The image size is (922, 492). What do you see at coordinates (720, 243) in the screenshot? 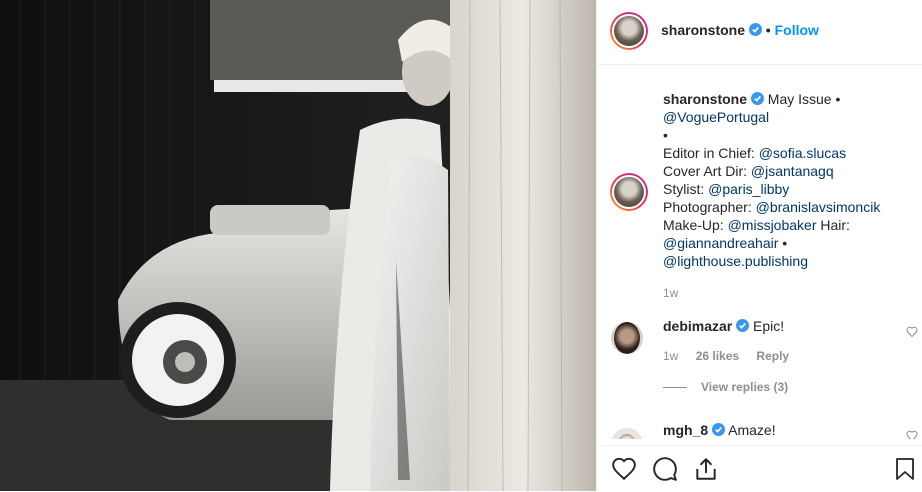
I see `caption-mention: @giannandreahair` at bounding box center [720, 243].